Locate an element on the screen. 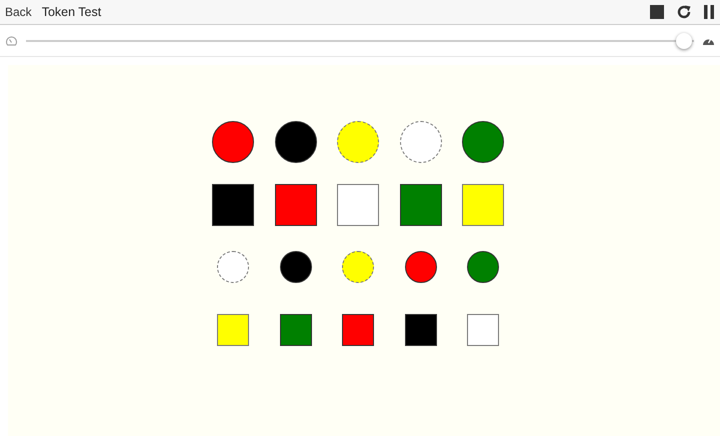 This screenshot has width=720, height=436. back-button: Back is located at coordinates (18, 12).